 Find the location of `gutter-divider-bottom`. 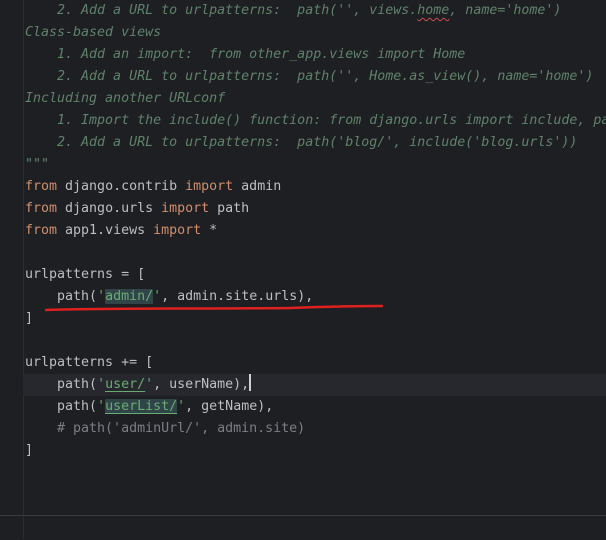

gutter-divider-bottom is located at coordinates (23, 527).